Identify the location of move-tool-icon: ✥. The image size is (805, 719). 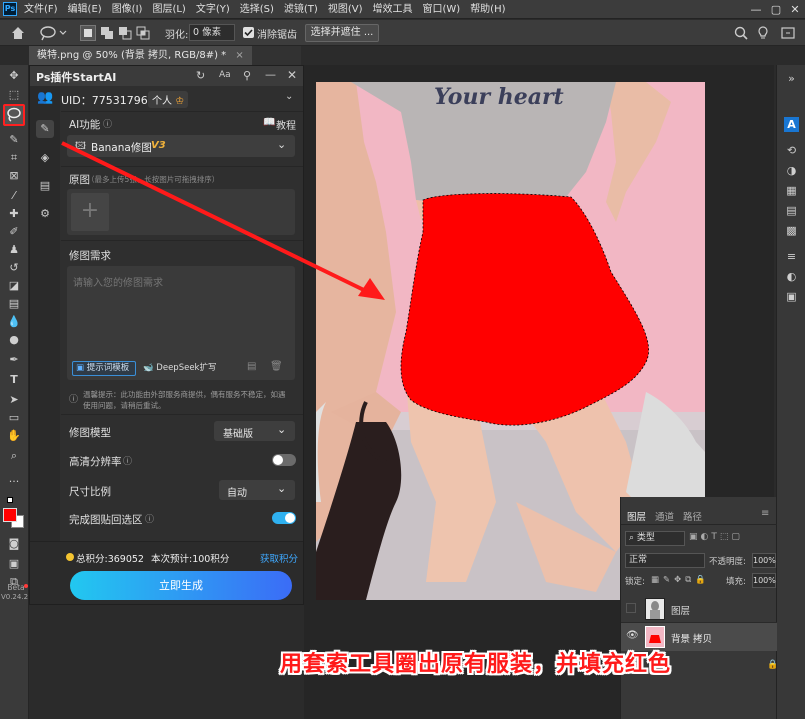
(14, 76).